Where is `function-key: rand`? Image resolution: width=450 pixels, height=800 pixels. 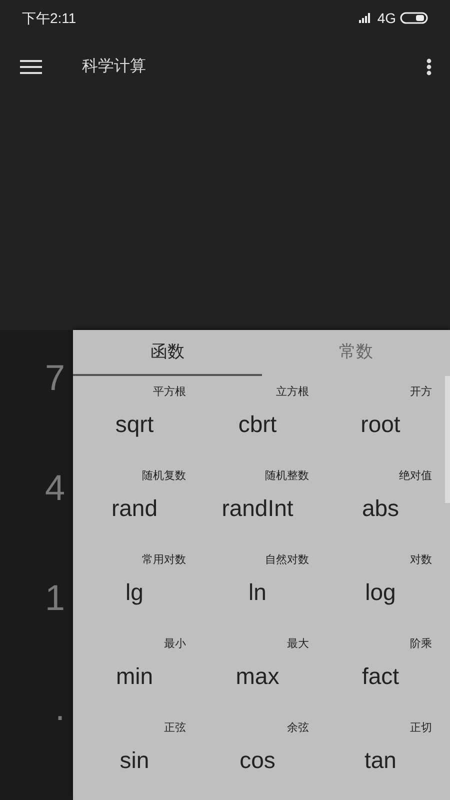
function-key: rand is located at coordinates (134, 507).